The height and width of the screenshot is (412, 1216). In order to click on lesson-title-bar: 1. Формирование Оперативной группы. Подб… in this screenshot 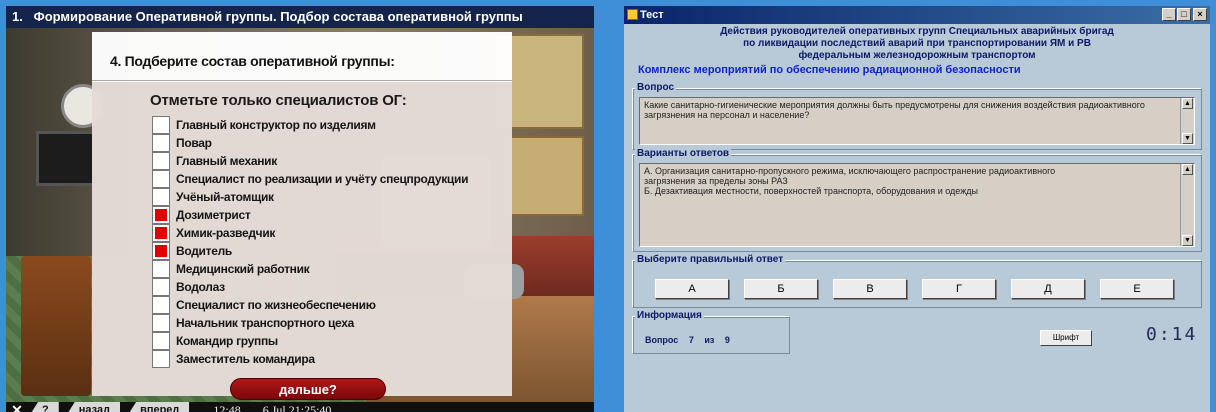, I will do `click(300, 17)`.